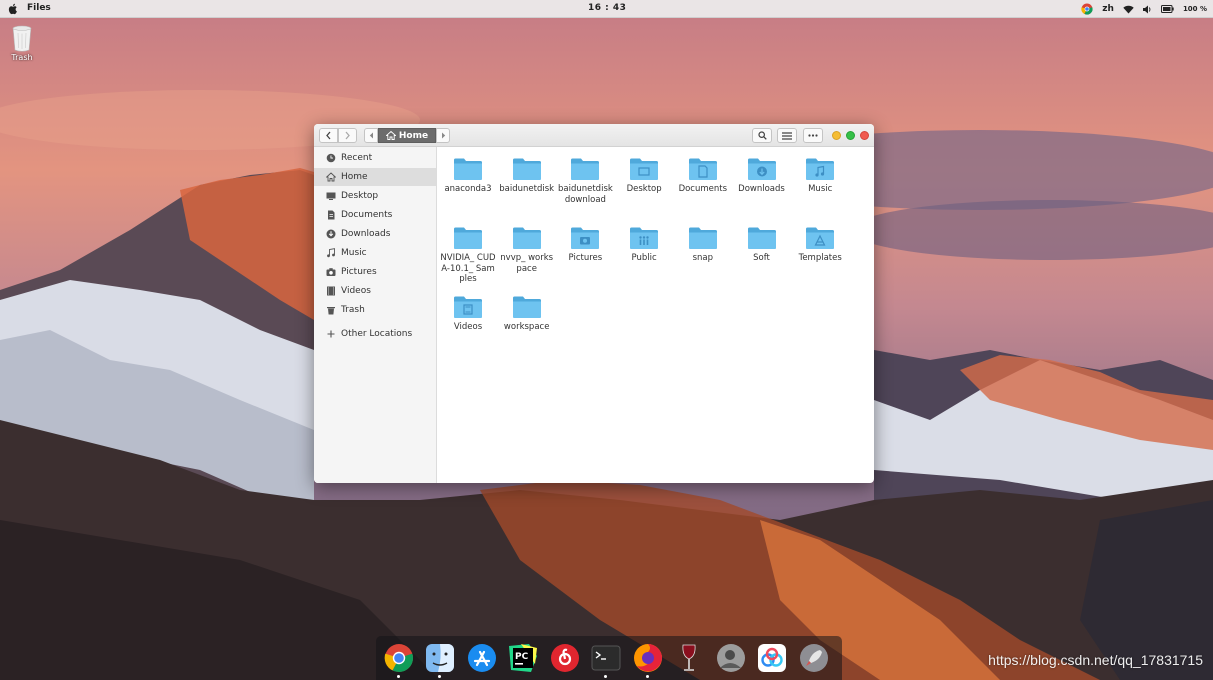 The image size is (1213, 680). What do you see at coordinates (1108, 9) in the screenshot?
I see `input-method-indicator: zh` at bounding box center [1108, 9].